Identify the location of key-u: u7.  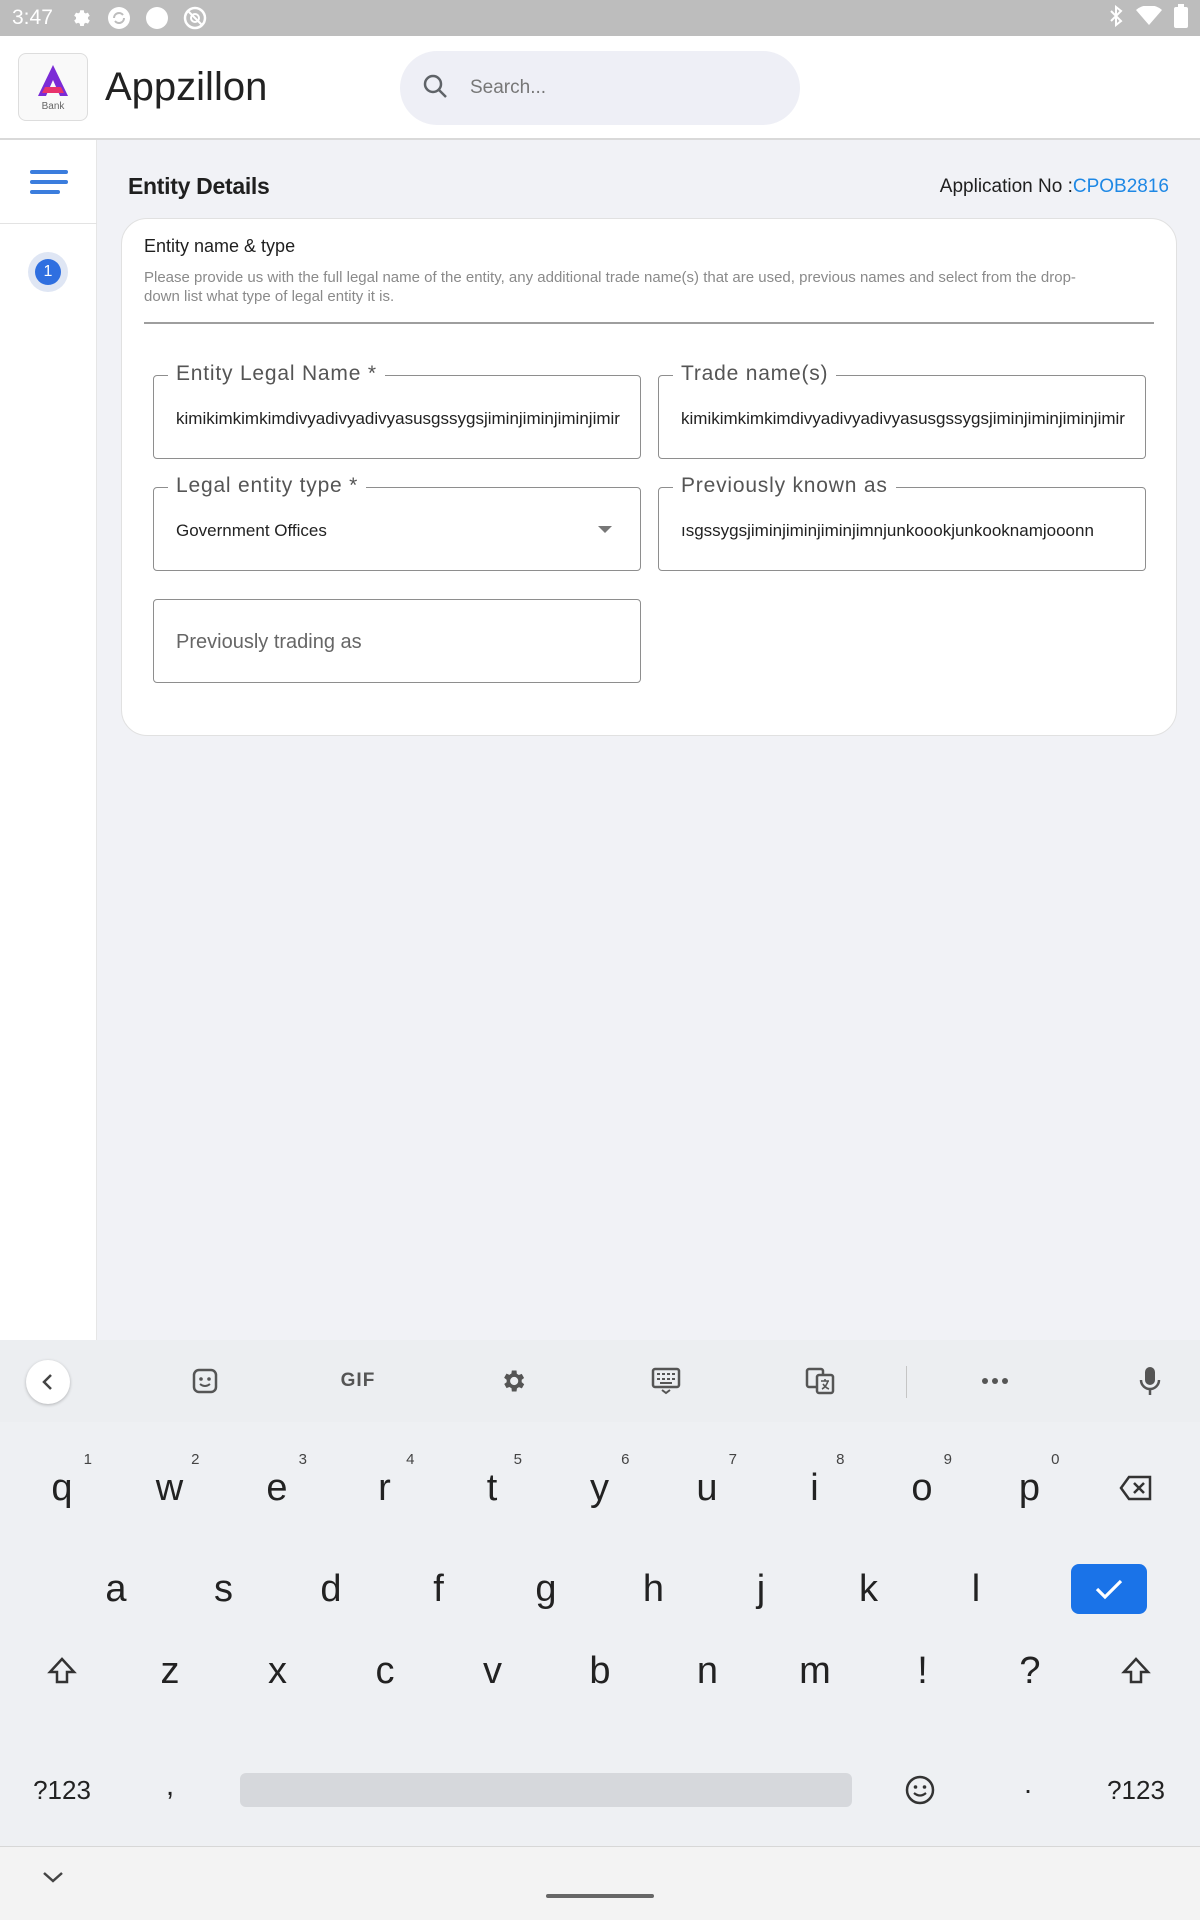
(707, 1488).